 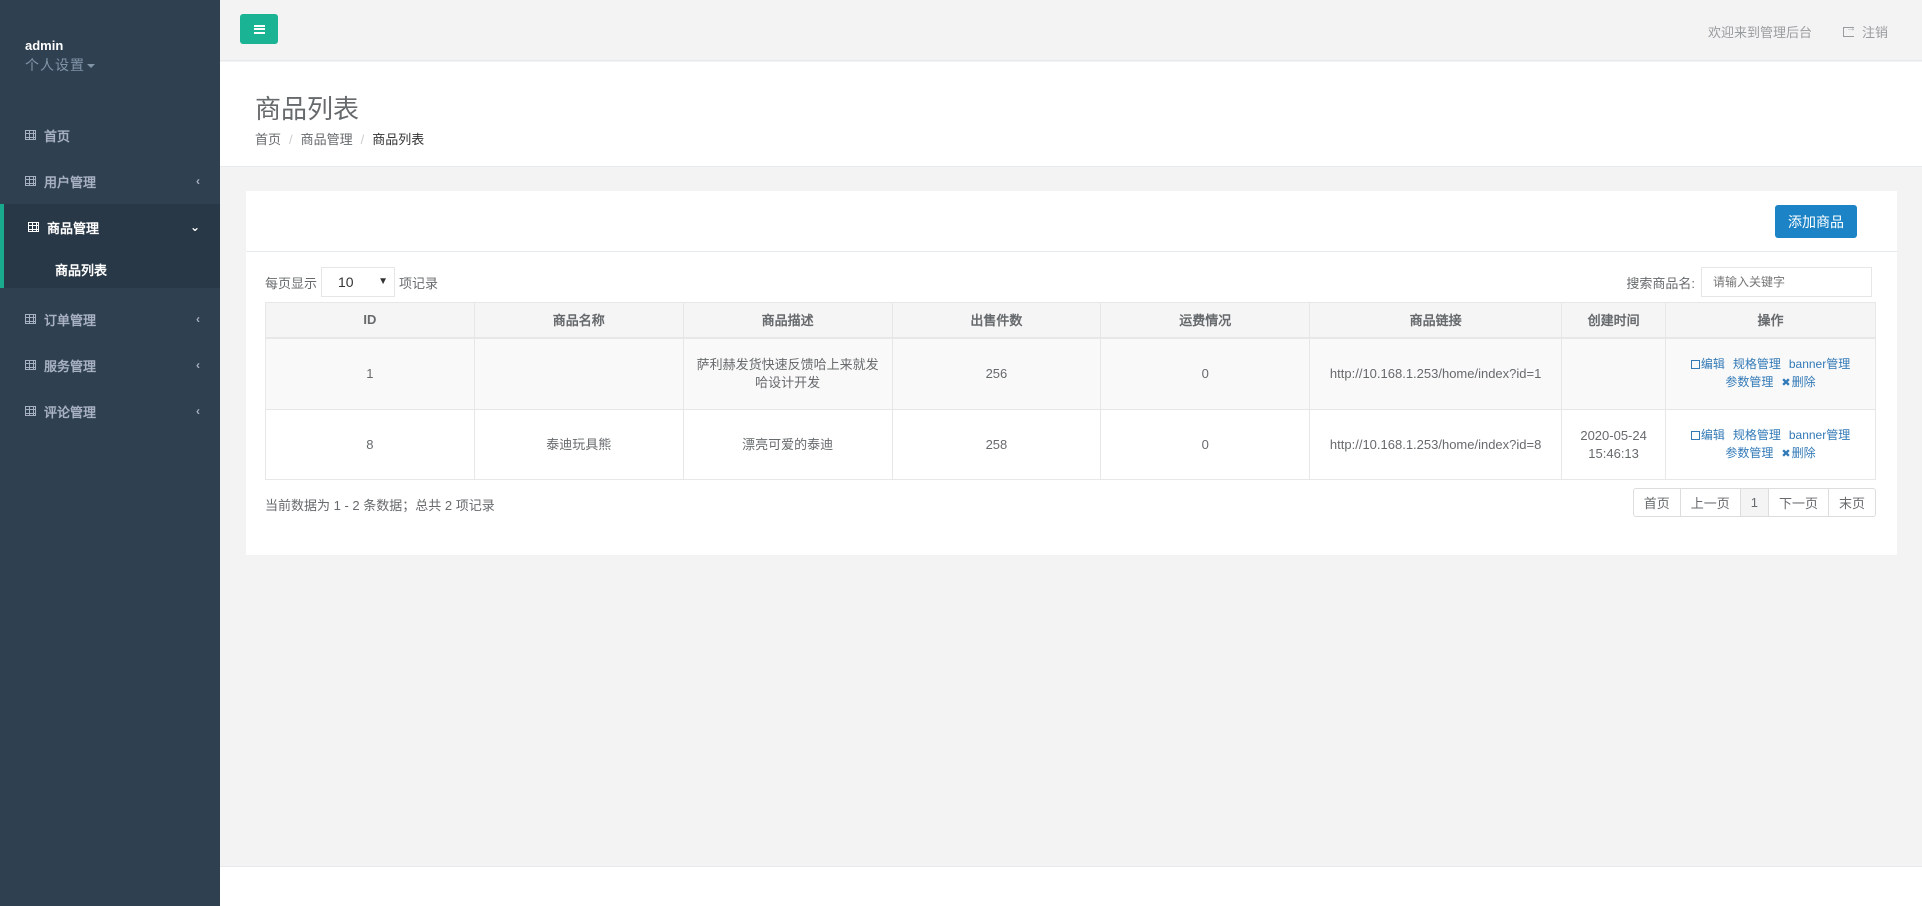 I want to click on table-info: 当前数据为 1 - 2 条数据；总共 2 项记录, so click(x=380, y=505).